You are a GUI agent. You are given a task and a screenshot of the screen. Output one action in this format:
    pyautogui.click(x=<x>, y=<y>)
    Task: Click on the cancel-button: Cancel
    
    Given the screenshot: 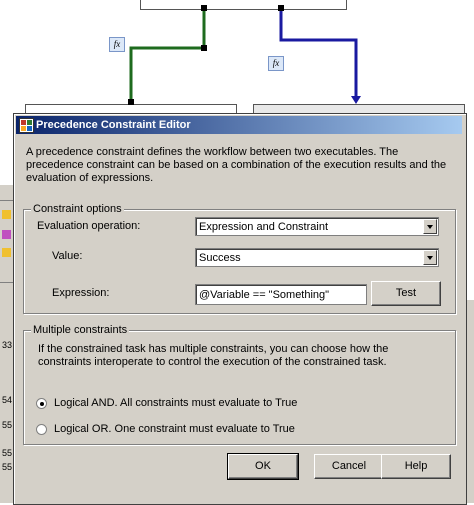 What is the action you would take?
    pyautogui.click(x=349, y=466)
    